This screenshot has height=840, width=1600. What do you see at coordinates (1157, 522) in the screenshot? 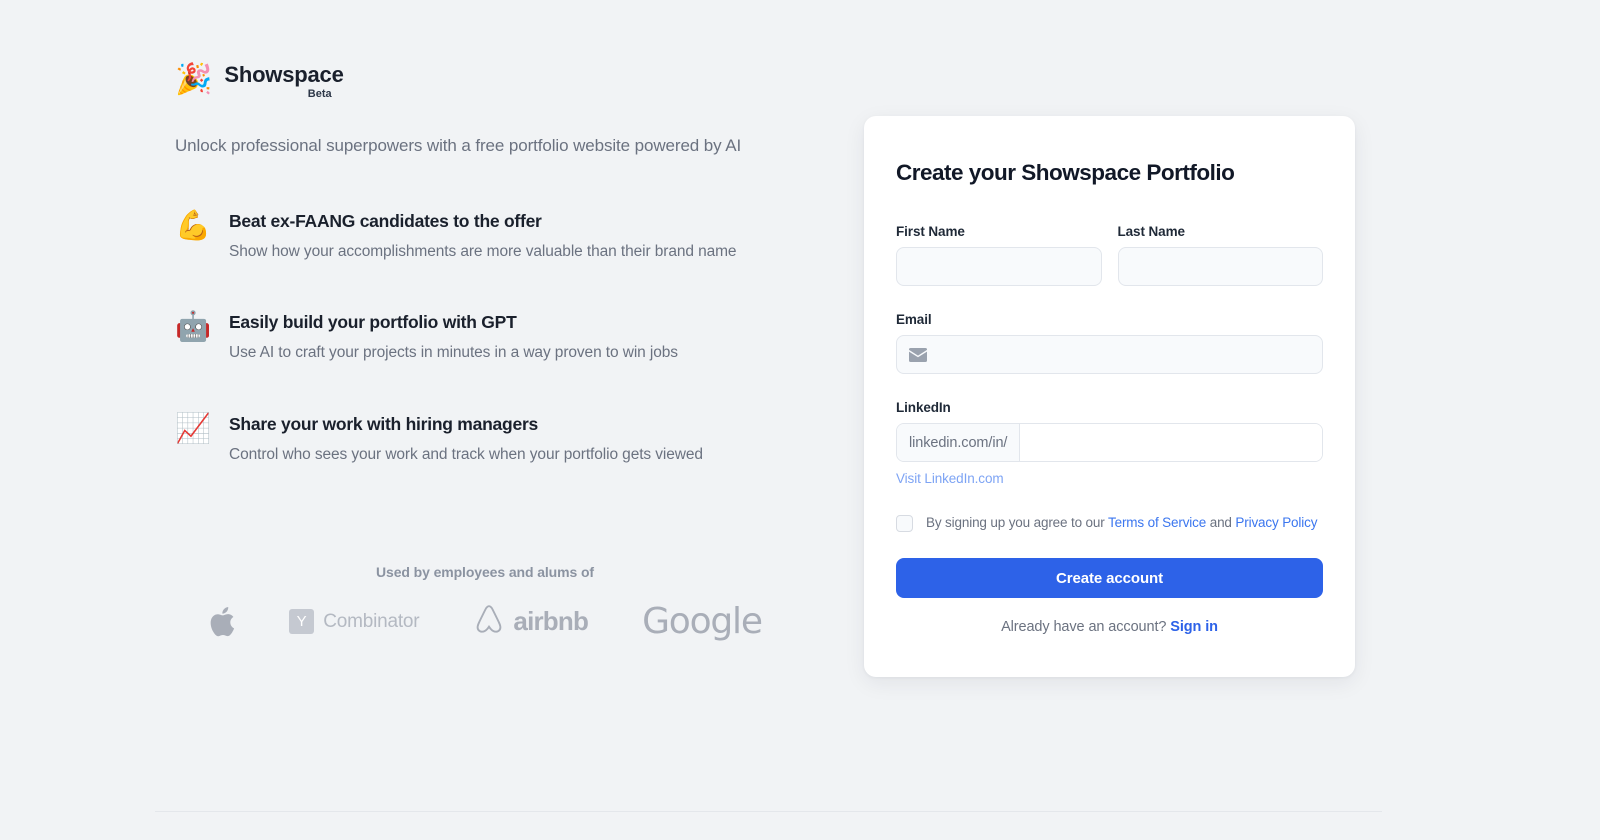
I see `terms-of-service-link: Terms of Service` at bounding box center [1157, 522].